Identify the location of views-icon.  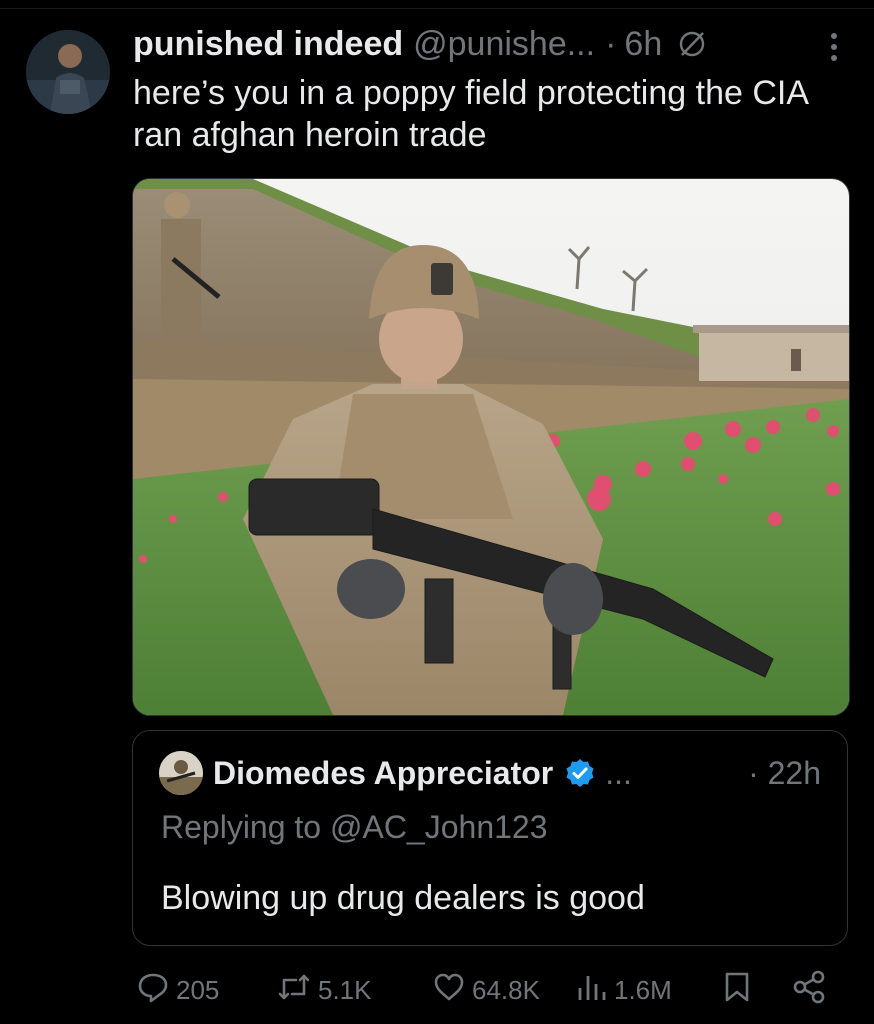
(595, 990).